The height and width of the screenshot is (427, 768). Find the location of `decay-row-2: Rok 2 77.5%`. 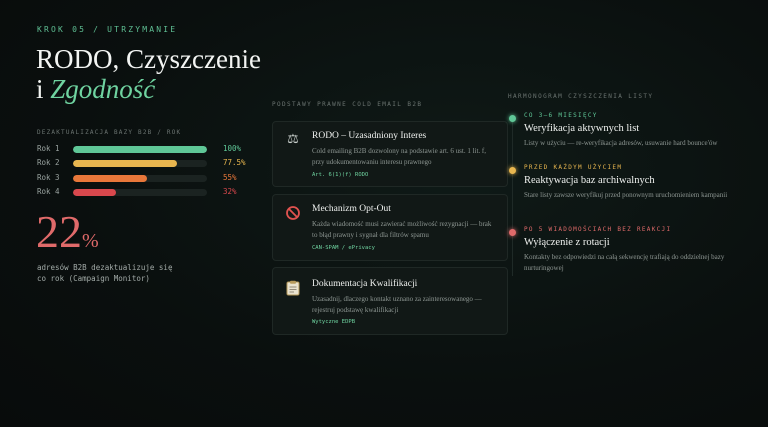

decay-row-2: Rok 2 77.5% is located at coordinates (142, 163).